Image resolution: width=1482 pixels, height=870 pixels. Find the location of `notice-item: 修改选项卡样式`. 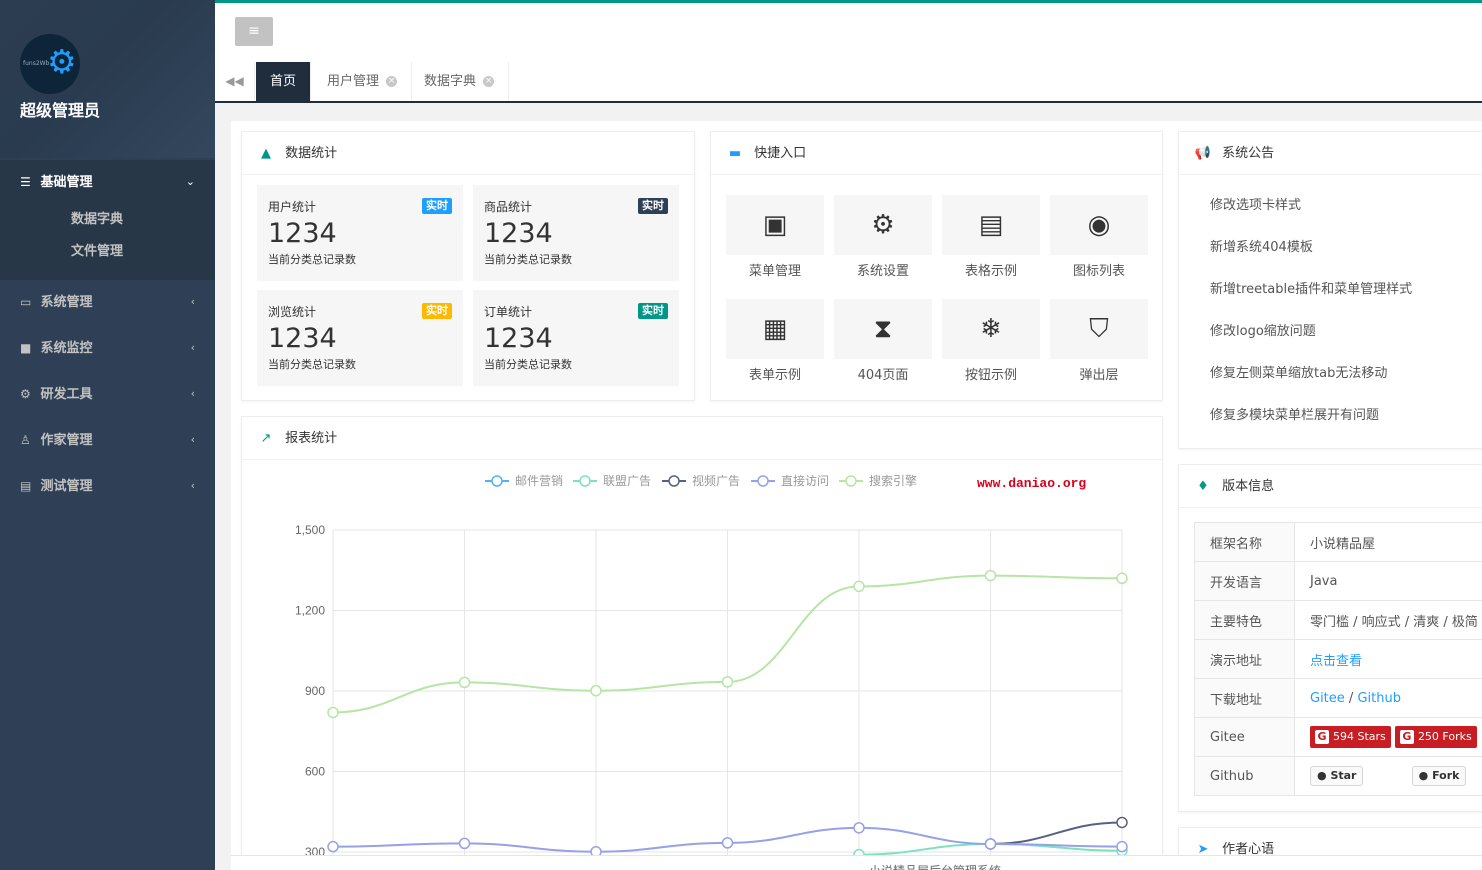

notice-item: 修改选项卡样式 is located at coordinates (1330, 206).